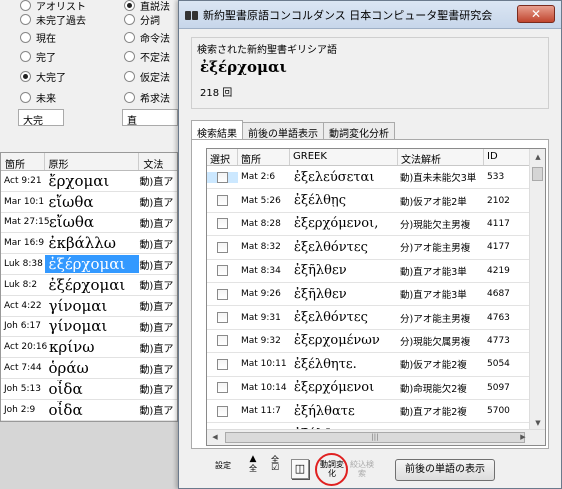 The height and width of the screenshot is (489, 562). I want to click on tab-context-words: 前後の単語表示, so click(283, 131).